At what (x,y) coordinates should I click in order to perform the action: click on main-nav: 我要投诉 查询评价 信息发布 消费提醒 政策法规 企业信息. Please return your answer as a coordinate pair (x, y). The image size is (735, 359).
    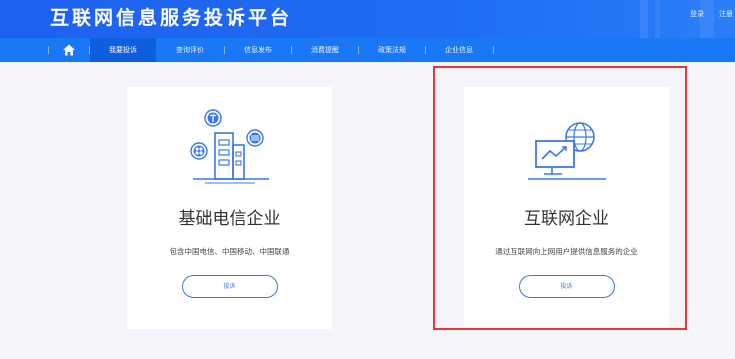
    Looking at the image, I should click on (367, 50).